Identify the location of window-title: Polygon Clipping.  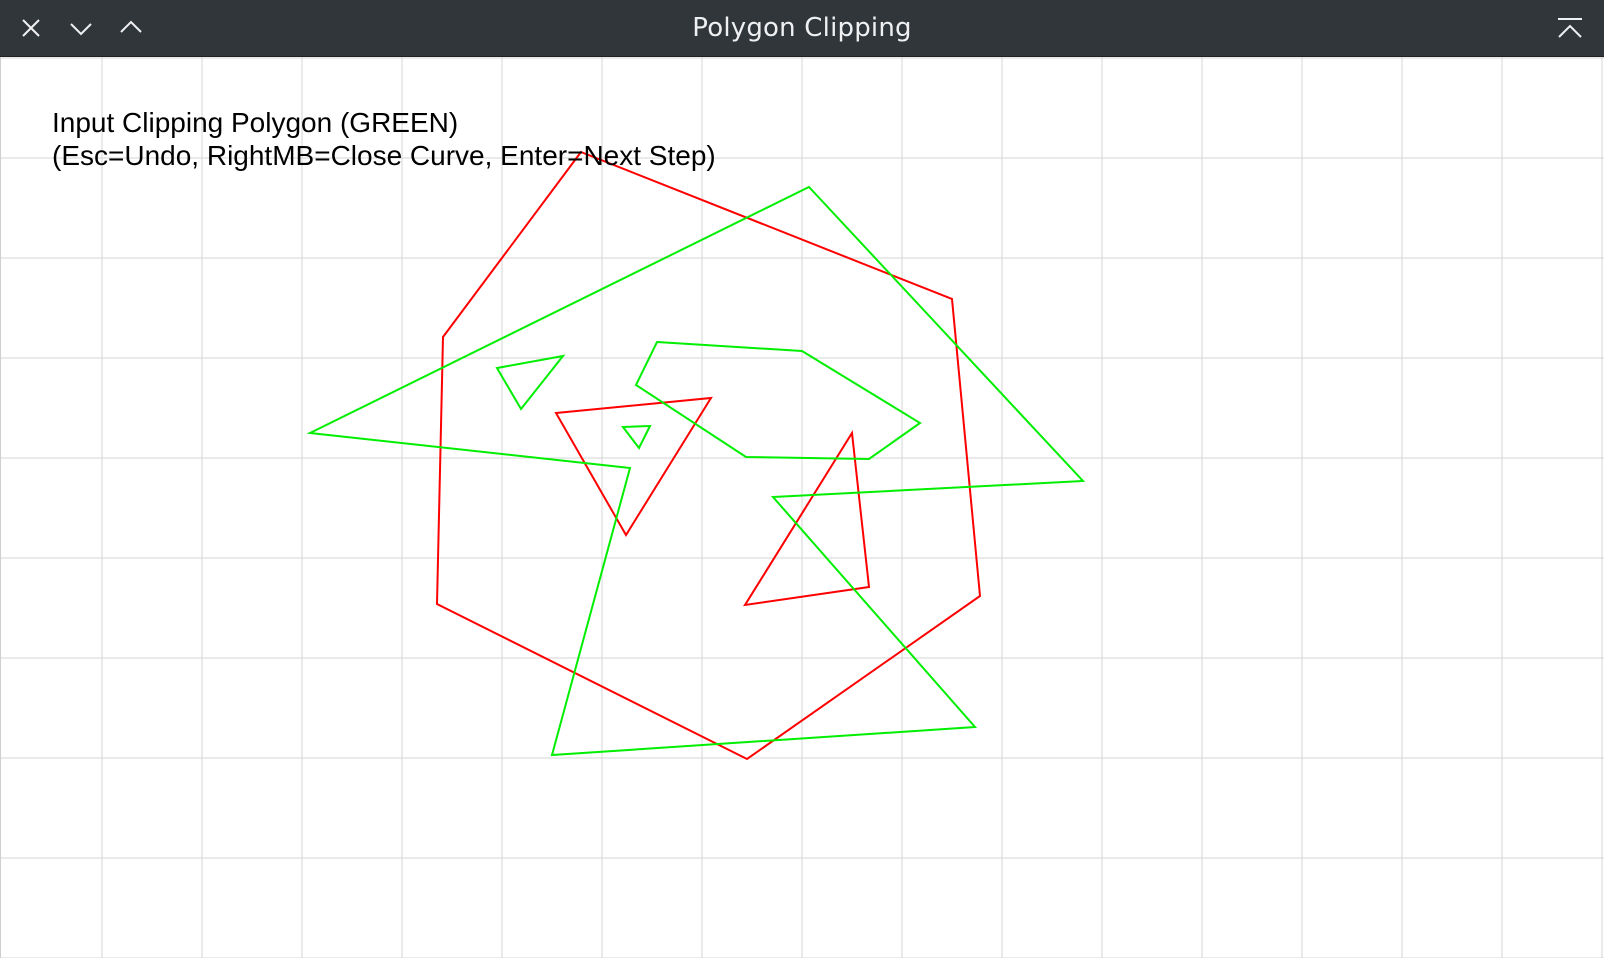
(802, 28).